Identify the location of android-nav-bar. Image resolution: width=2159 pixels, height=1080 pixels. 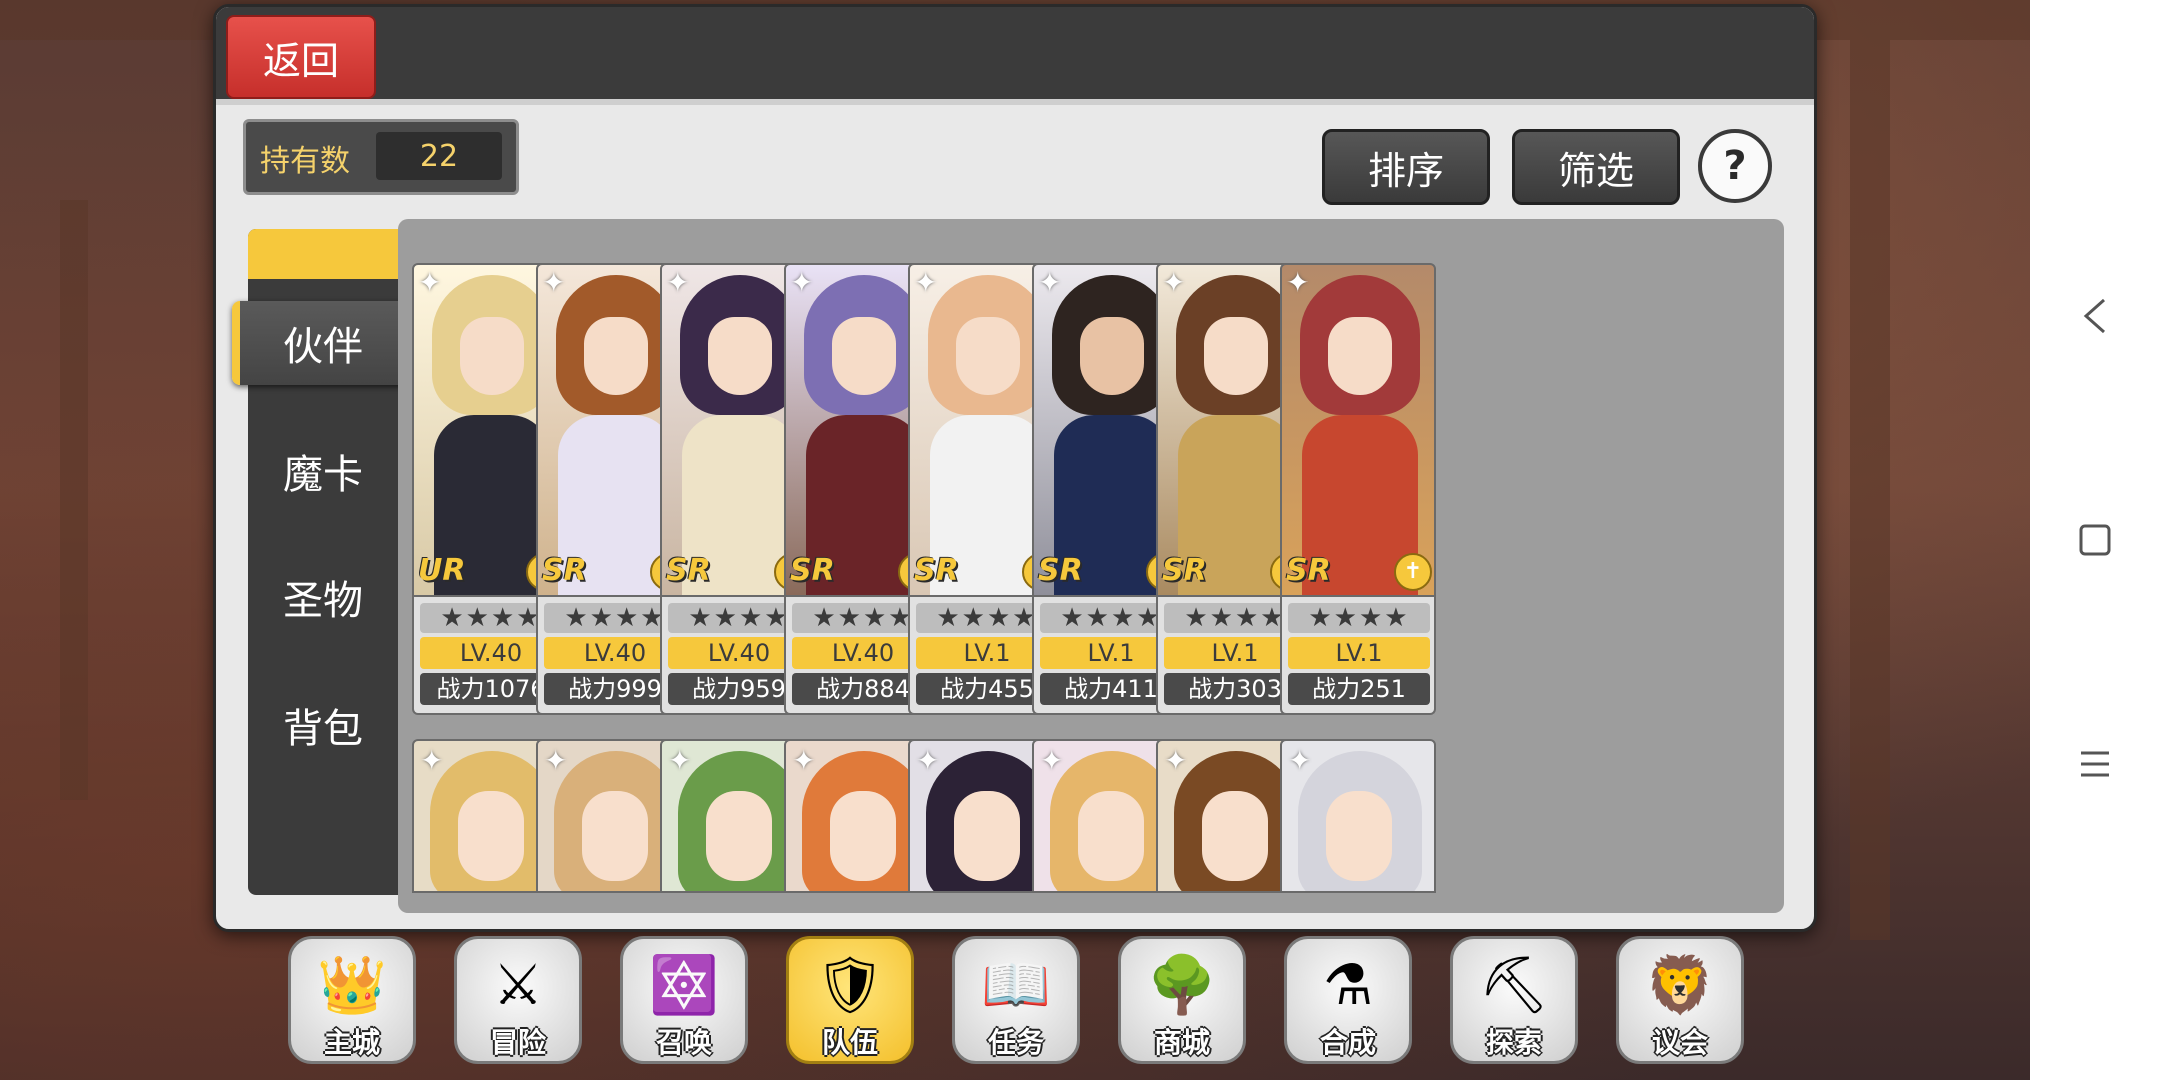
(2094, 540).